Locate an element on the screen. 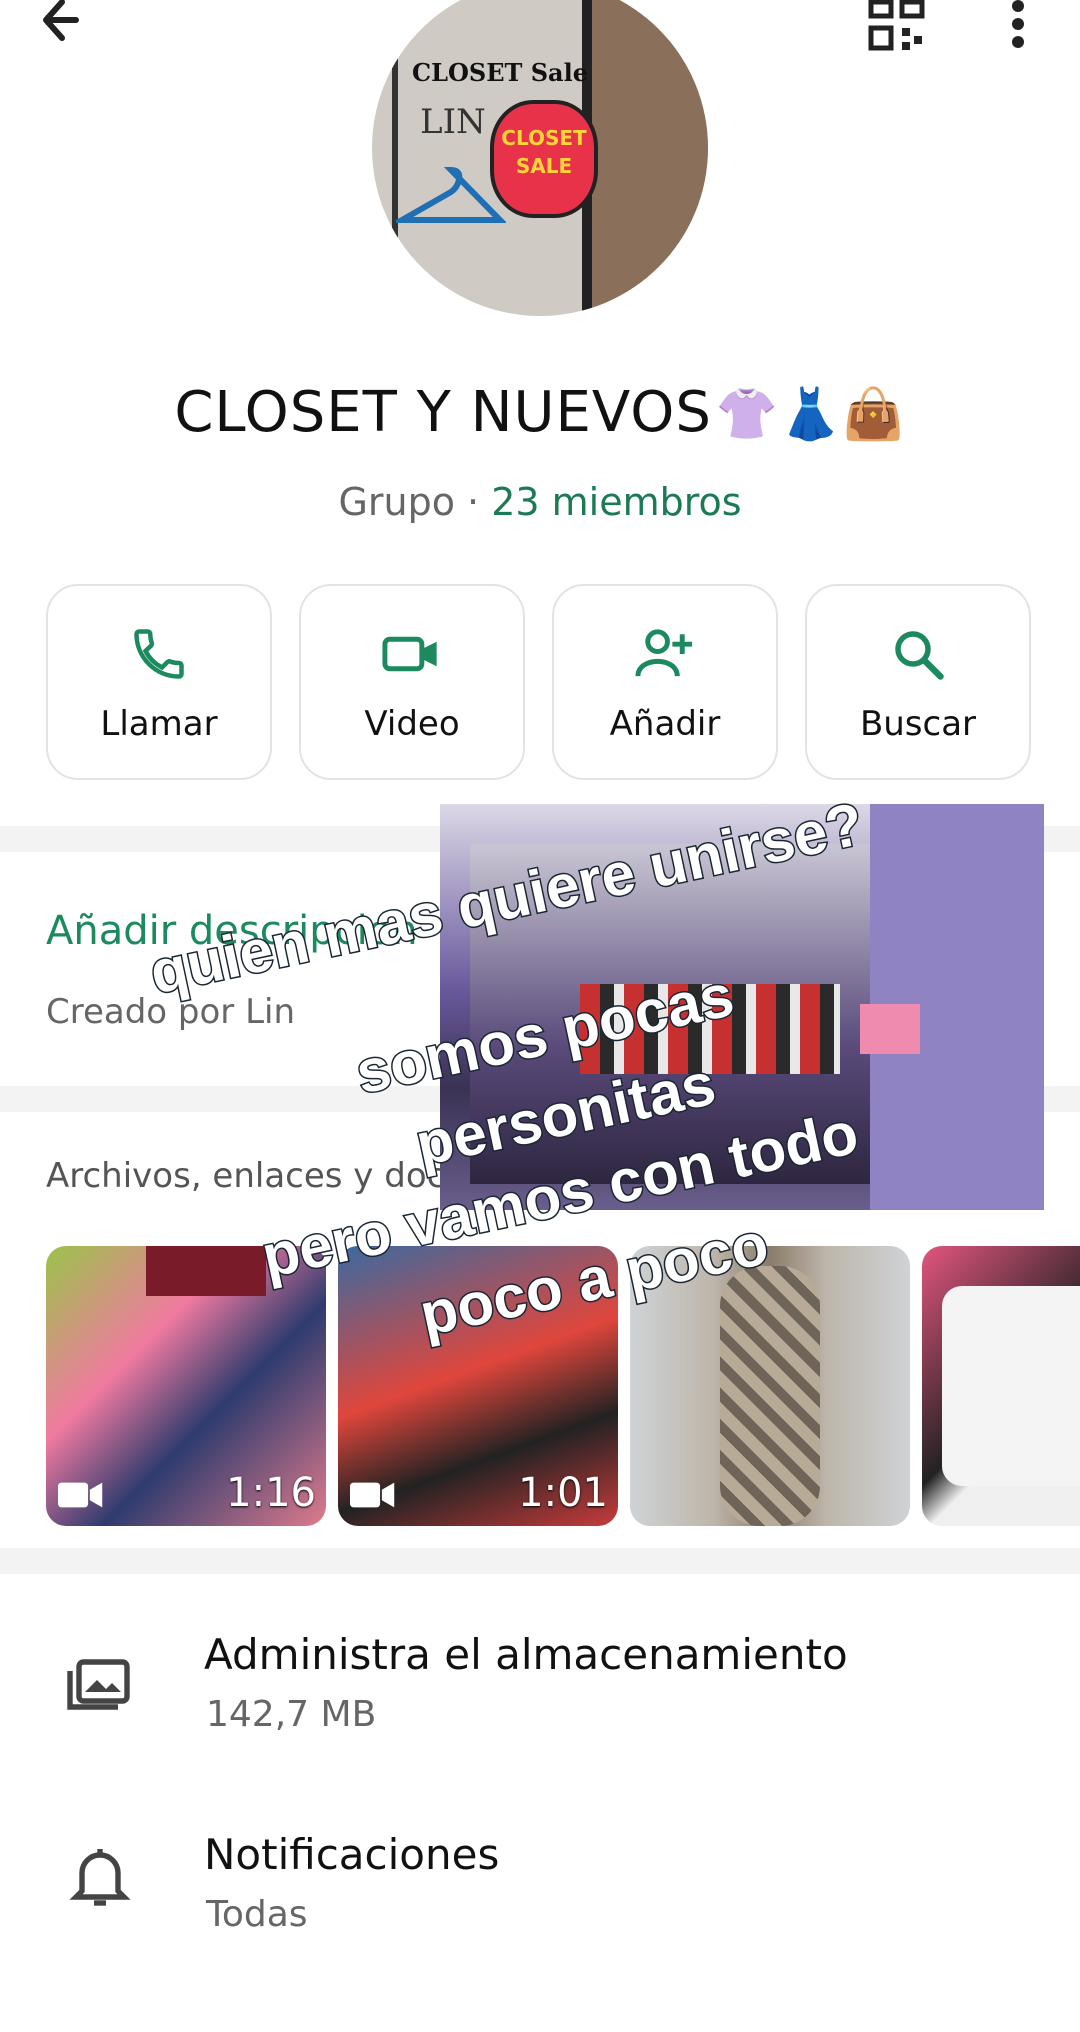 This screenshot has width=1080, height=2032. search-label: Buscar is located at coordinates (918, 724).